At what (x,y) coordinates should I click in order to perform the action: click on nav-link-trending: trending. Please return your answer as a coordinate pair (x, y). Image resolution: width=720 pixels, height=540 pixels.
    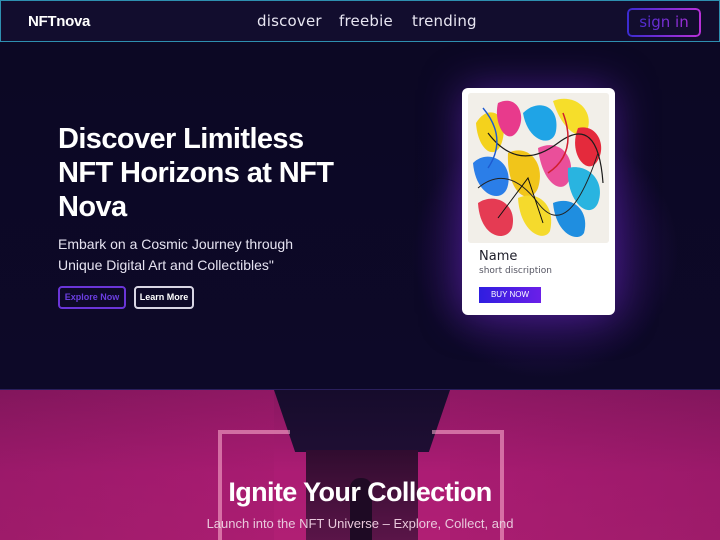
    Looking at the image, I should click on (444, 21).